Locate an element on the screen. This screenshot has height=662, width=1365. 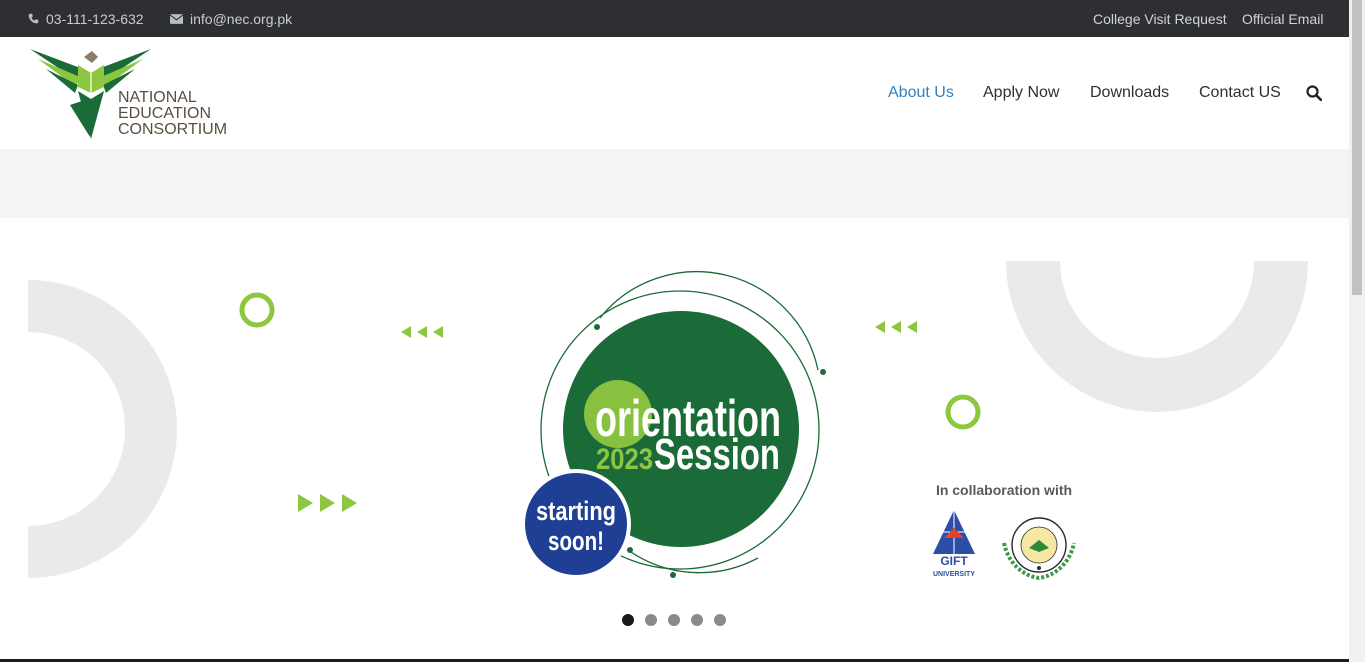
phone-number: 03-111-123-632 is located at coordinates (95, 18).